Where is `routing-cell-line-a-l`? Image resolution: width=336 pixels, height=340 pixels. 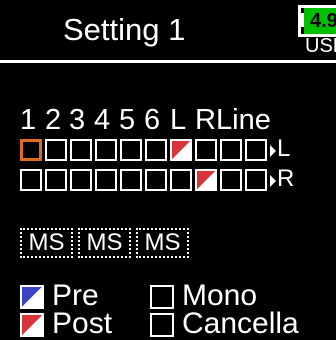 routing-cell-line-a-l is located at coordinates (231, 150).